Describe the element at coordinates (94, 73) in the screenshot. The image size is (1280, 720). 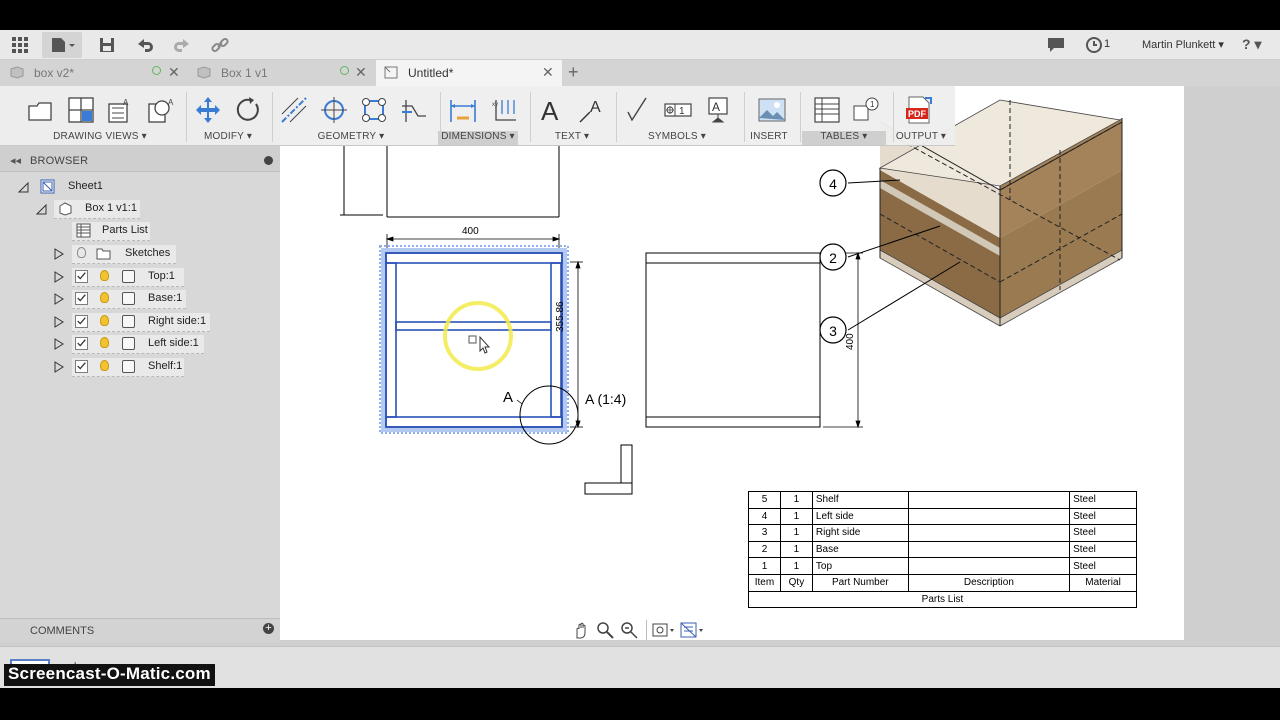
I see `tab-box-v2: box v2* ✕` at that location.